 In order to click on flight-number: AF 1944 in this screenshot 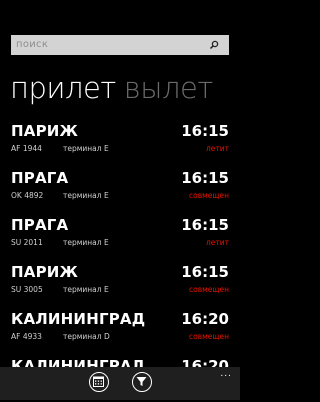, I will do `click(26, 148)`.